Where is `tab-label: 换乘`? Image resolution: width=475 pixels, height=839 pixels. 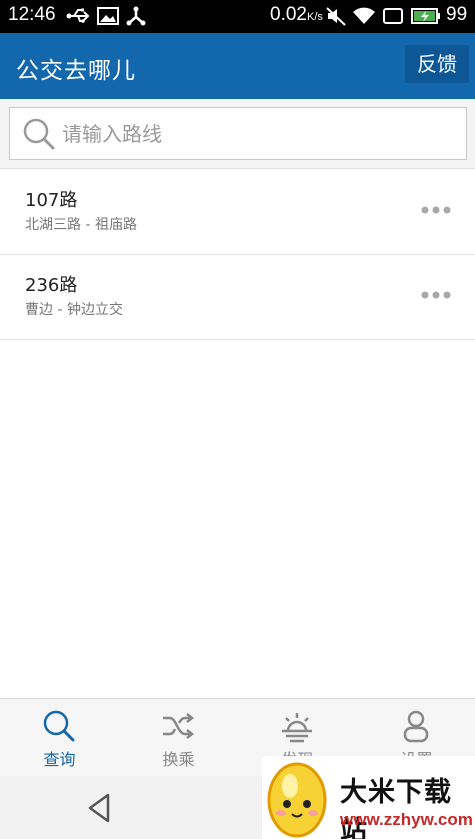
tab-label: 换乘 is located at coordinates (178, 759).